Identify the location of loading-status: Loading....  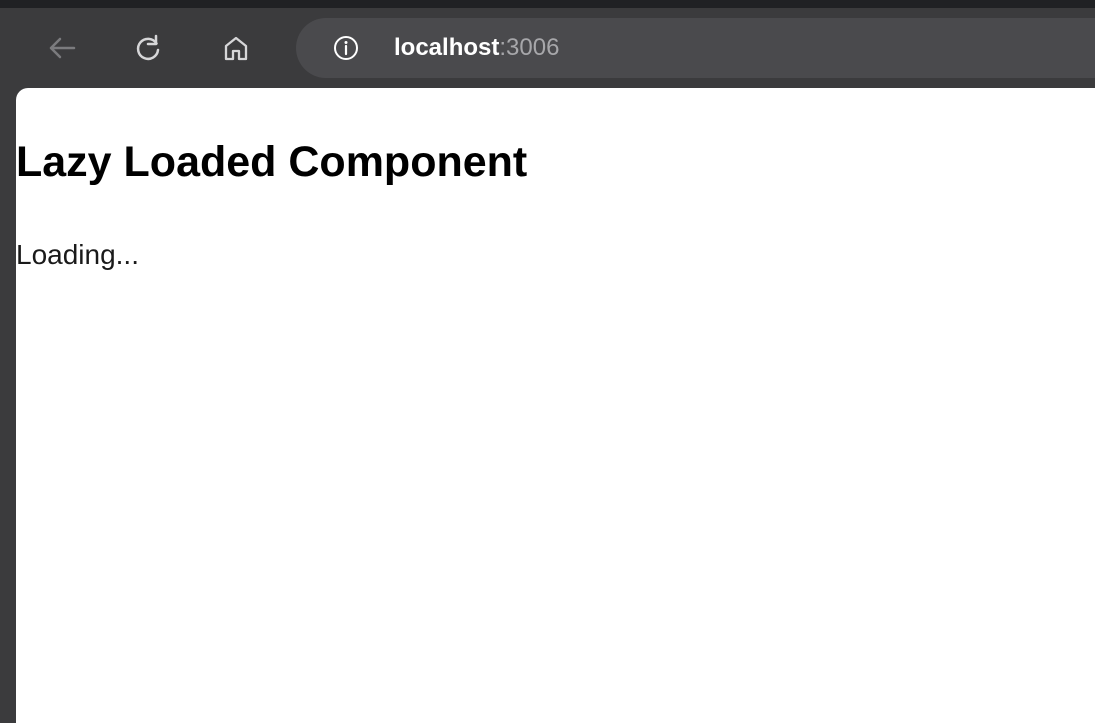
(77, 254).